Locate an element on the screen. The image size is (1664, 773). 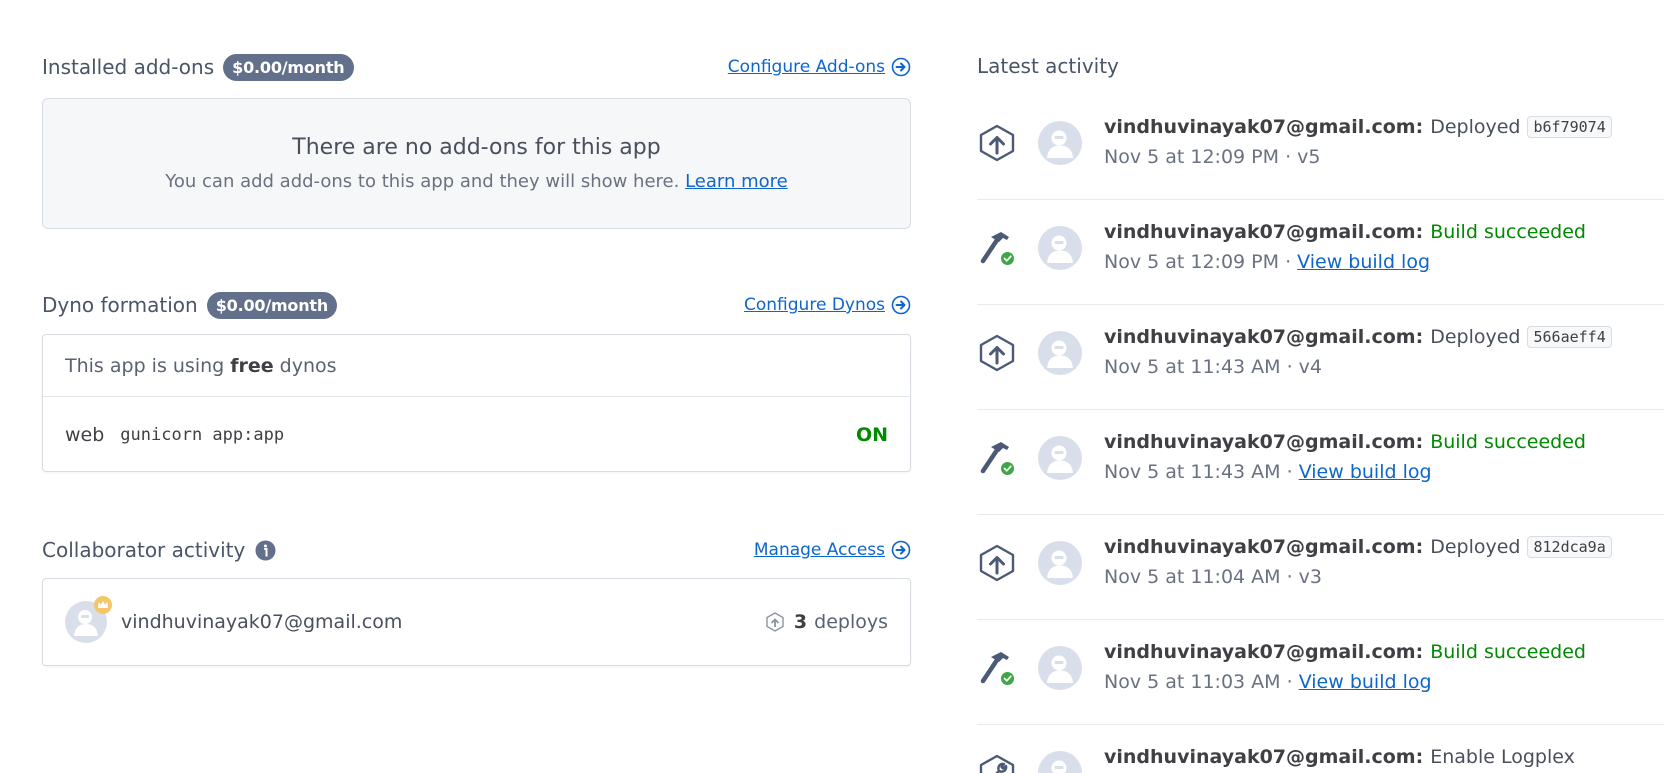
configure-dynos-label: Configure Dynos is located at coordinates (814, 305).